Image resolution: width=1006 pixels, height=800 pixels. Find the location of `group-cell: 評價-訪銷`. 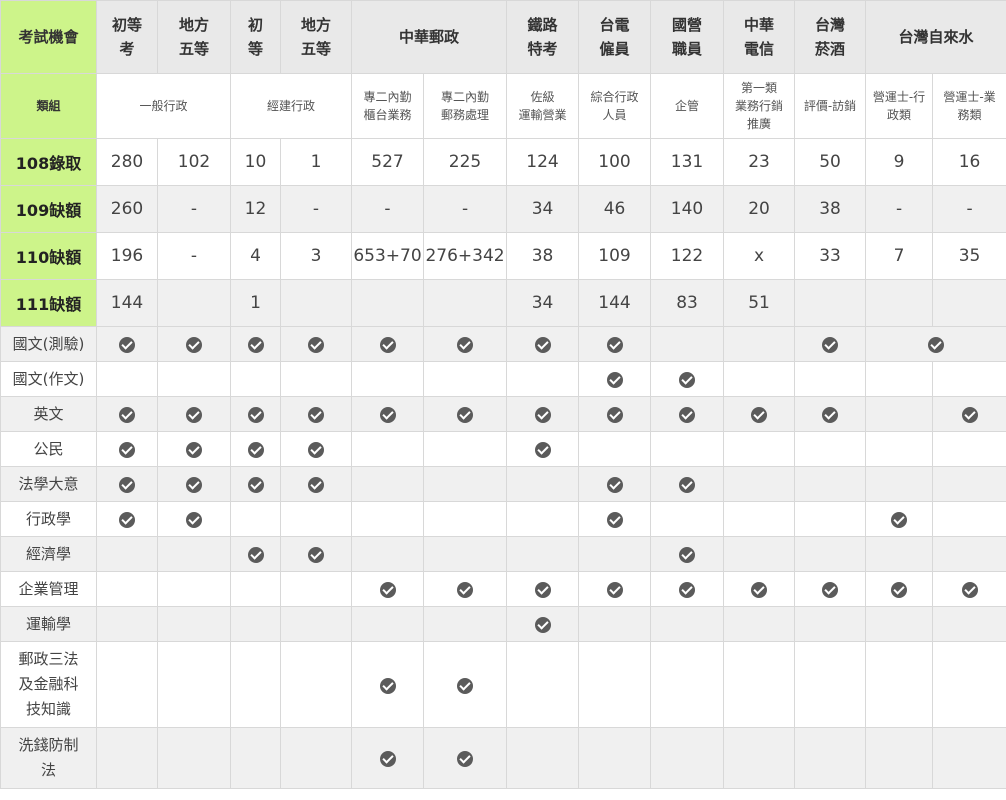

group-cell: 評價-訪銷 is located at coordinates (830, 106).